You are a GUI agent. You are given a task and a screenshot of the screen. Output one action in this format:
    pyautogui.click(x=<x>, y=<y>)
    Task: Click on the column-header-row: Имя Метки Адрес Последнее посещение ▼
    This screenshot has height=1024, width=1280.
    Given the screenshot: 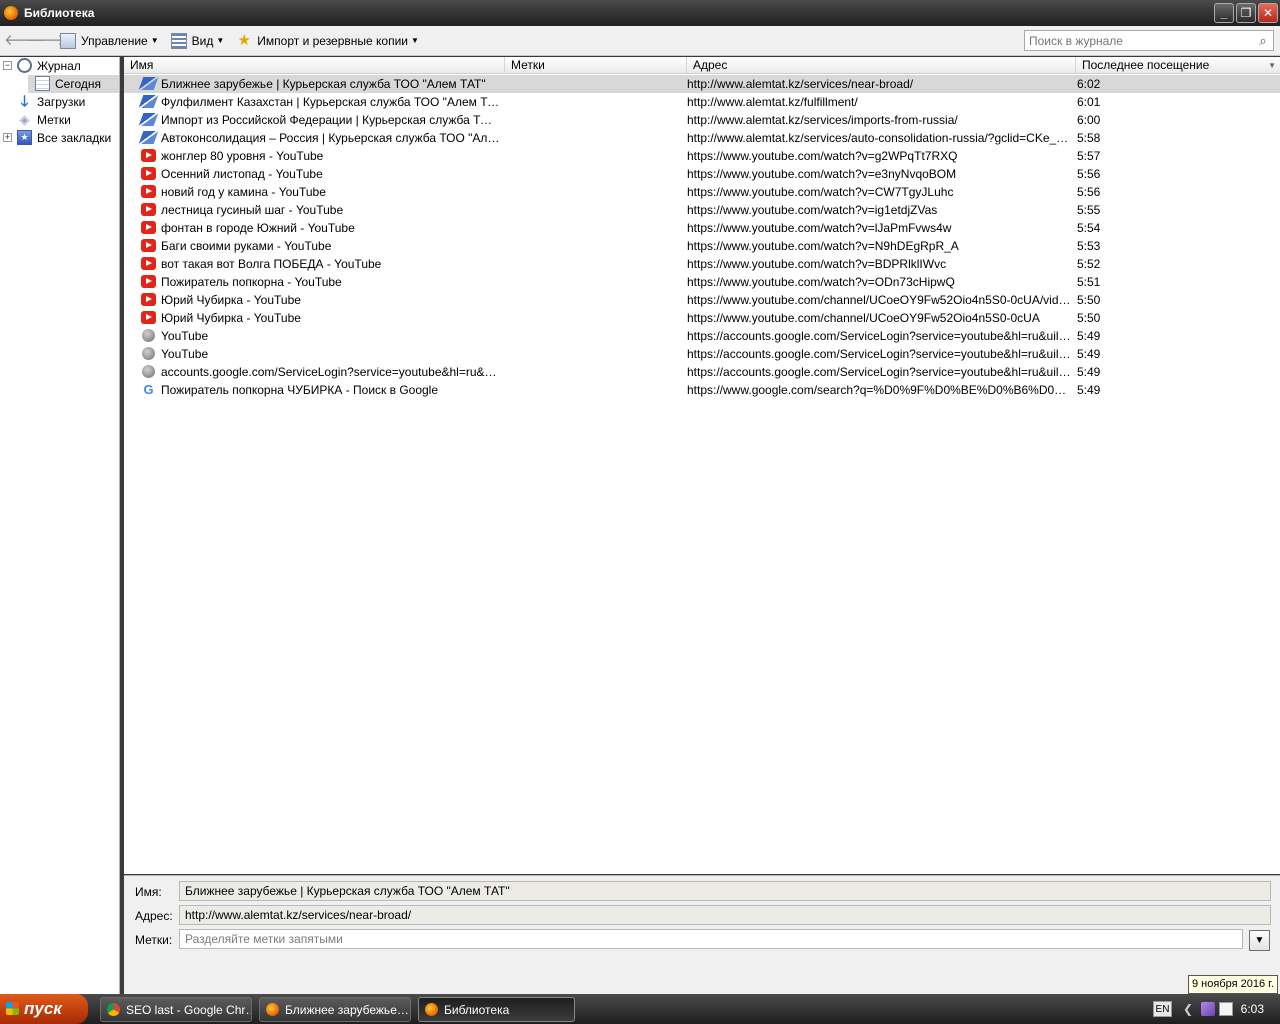 What is the action you would take?
    pyautogui.click(x=702, y=65)
    